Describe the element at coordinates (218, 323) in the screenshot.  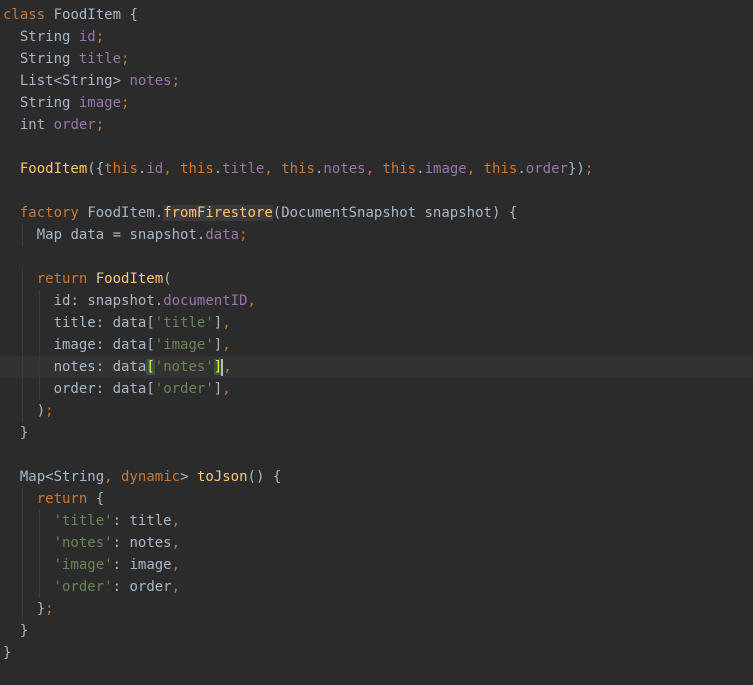
I see `code-token: ]` at that location.